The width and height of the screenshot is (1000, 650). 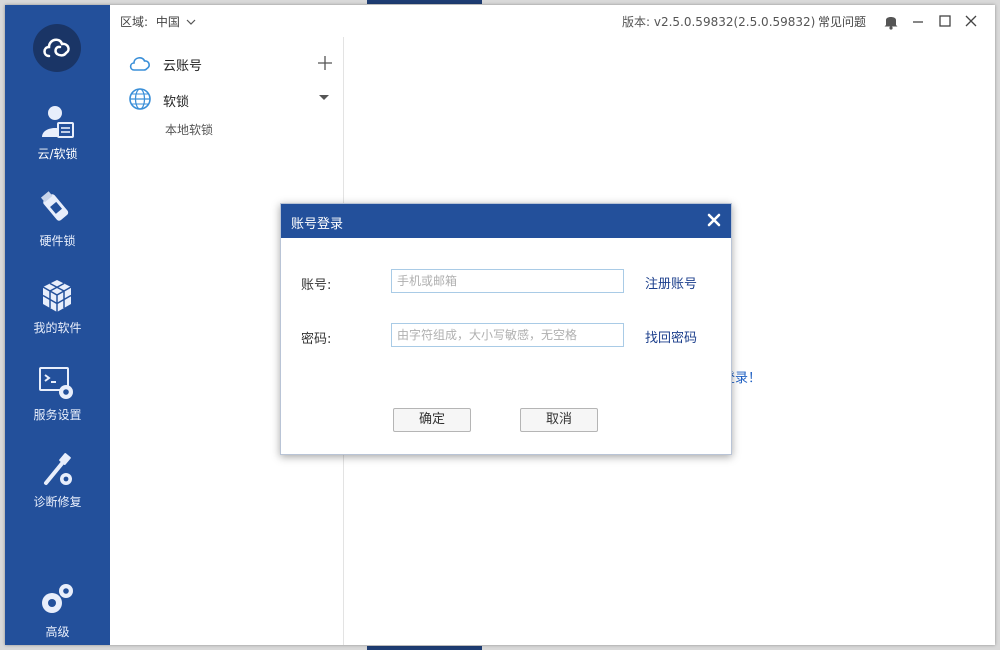 What do you see at coordinates (57, 632) in the screenshot?
I see `nav-label: 高级` at bounding box center [57, 632].